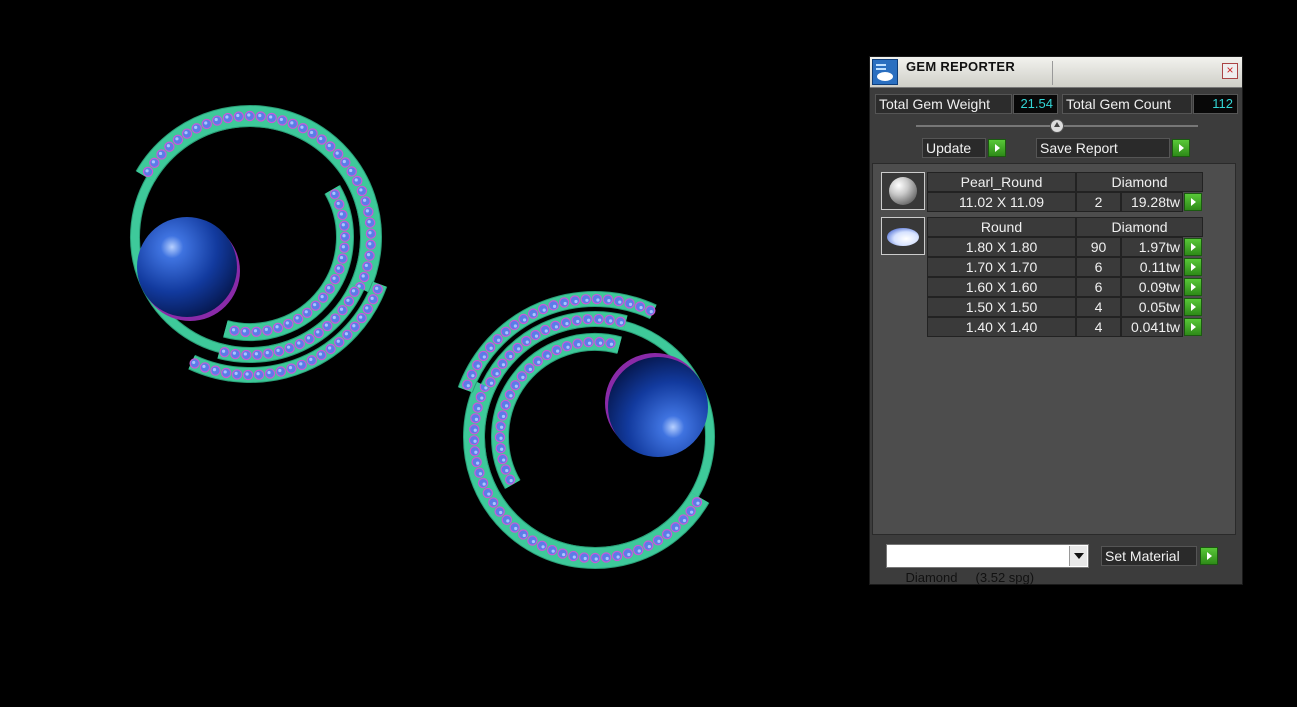 The height and width of the screenshot is (707, 1297). I want to click on title-divider, so click(1052, 73).